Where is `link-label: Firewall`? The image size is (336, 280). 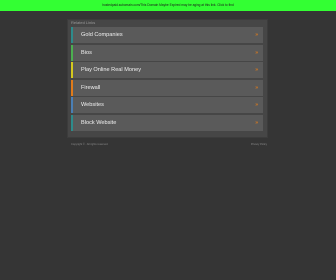
link-label: Firewall is located at coordinates (90, 88).